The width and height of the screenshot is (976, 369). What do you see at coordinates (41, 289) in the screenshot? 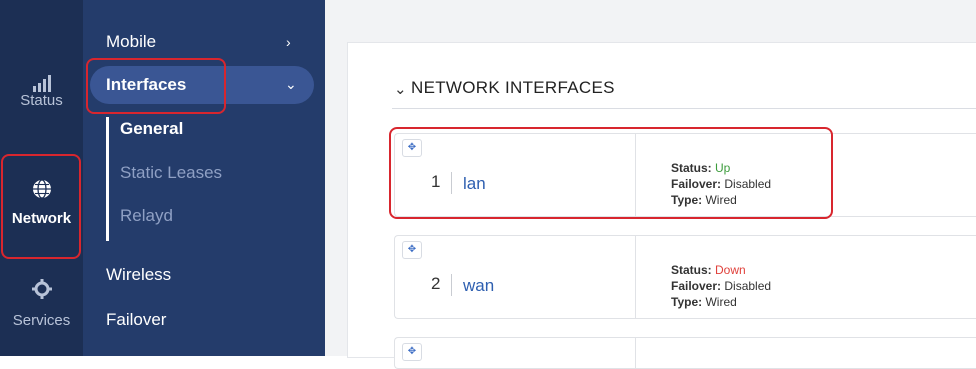
I see `gear-icon` at bounding box center [41, 289].